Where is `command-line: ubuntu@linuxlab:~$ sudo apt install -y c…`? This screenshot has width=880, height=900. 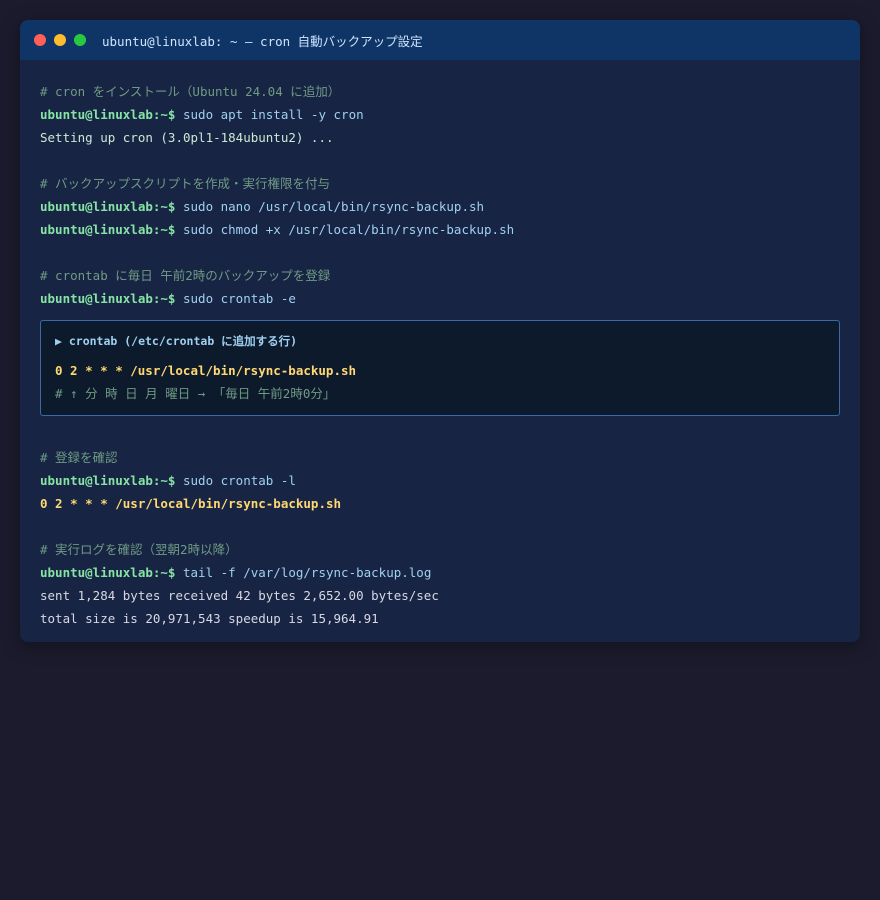
command-line: ubuntu@linuxlab:~$ sudo apt install -y c… is located at coordinates (440, 114).